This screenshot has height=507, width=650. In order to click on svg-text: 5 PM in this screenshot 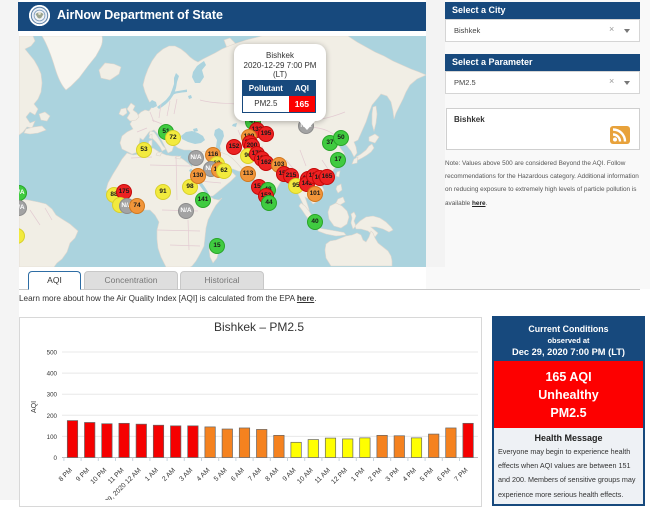, I will do `click(427, 475)`.